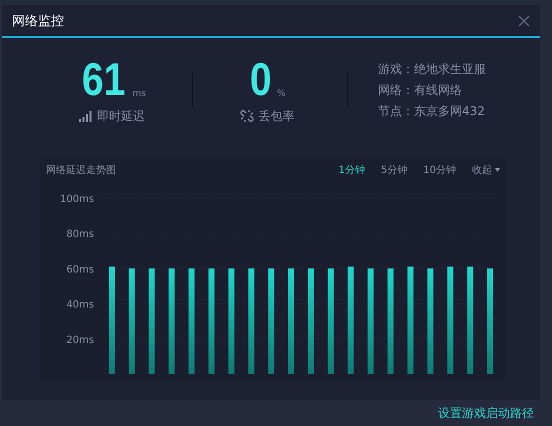 Image resolution: width=552 pixels, height=426 pixels. Describe the element at coordinates (420, 90) in the screenshot. I see `info-line: 网络：有线网络` at that location.